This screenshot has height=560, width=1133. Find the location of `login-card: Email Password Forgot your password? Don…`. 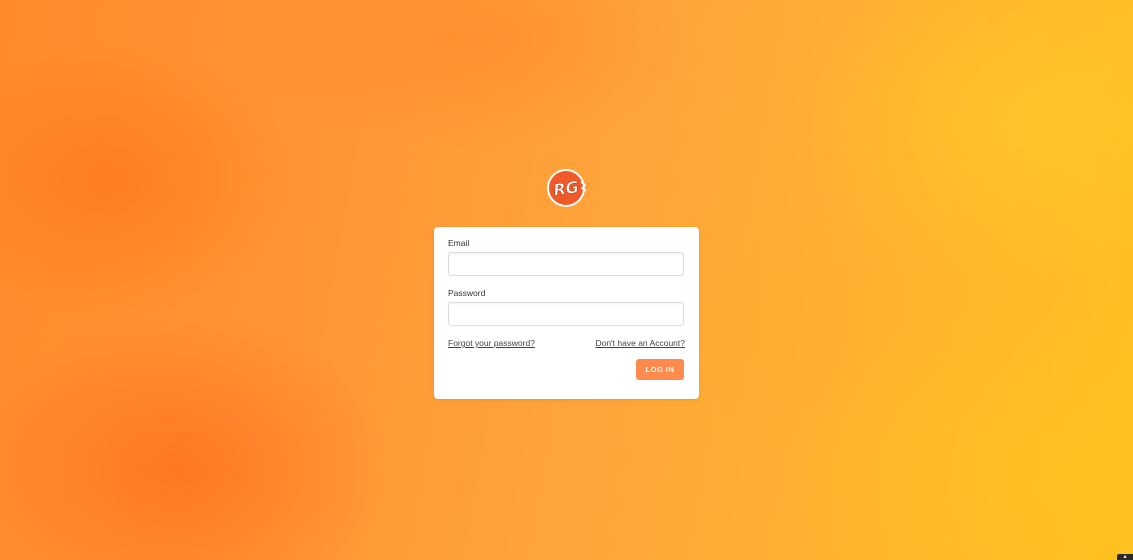

login-card: Email Password Forgot your password? Don… is located at coordinates (566, 313).